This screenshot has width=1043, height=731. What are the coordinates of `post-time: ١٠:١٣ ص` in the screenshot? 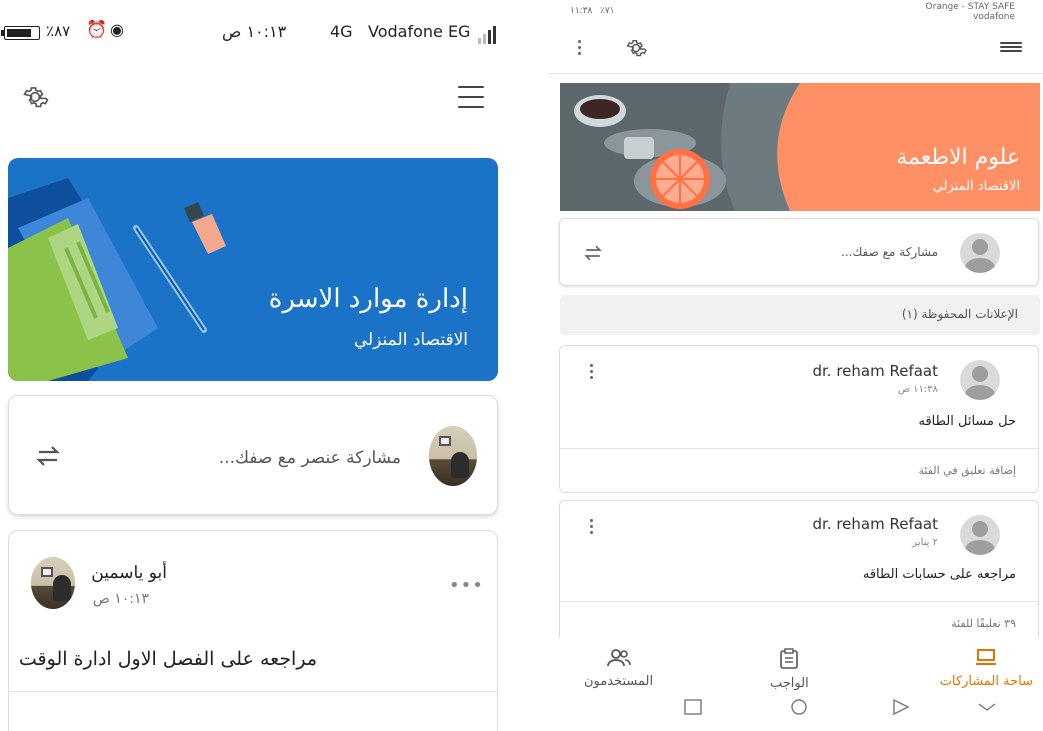 It's located at (120, 599).